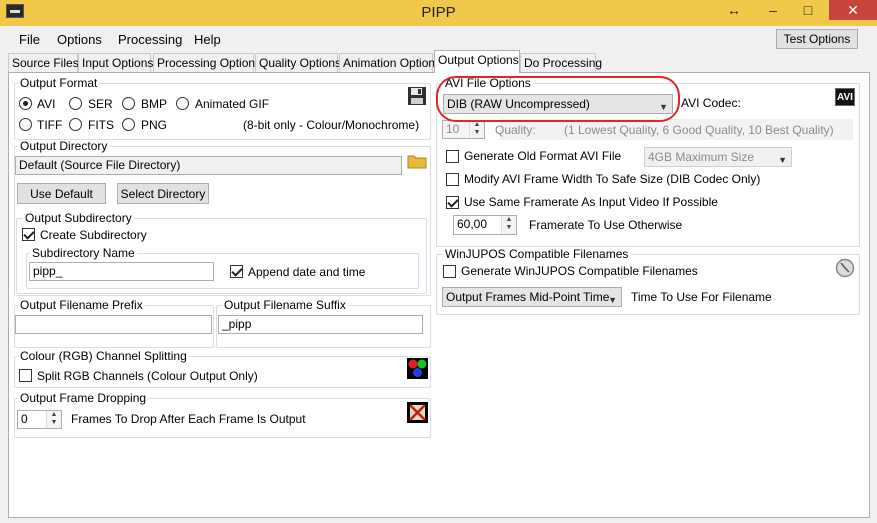  What do you see at coordinates (147, 376) in the screenshot?
I see `split-rgb-label: Split RGB Channels (Colour Output Only)` at bounding box center [147, 376].